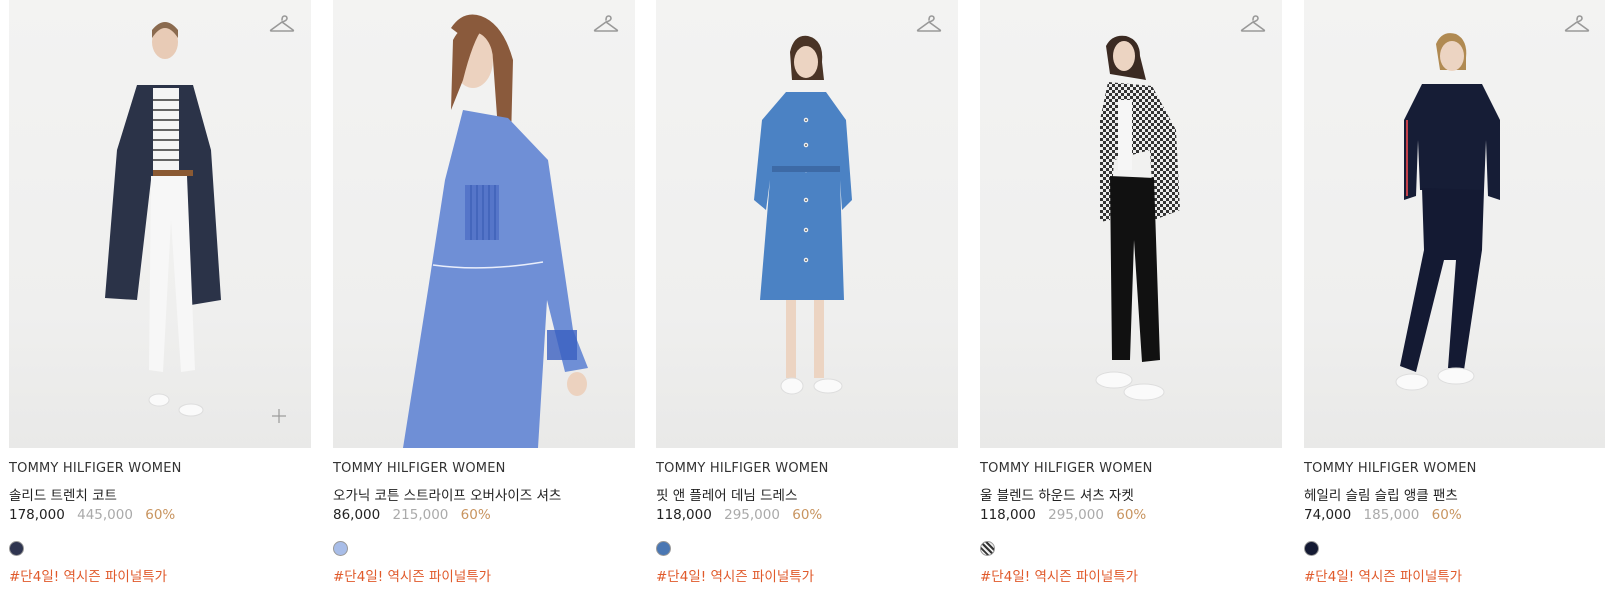 The image size is (1605, 591). I want to click on sale-price: 86,000, so click(357, 515).